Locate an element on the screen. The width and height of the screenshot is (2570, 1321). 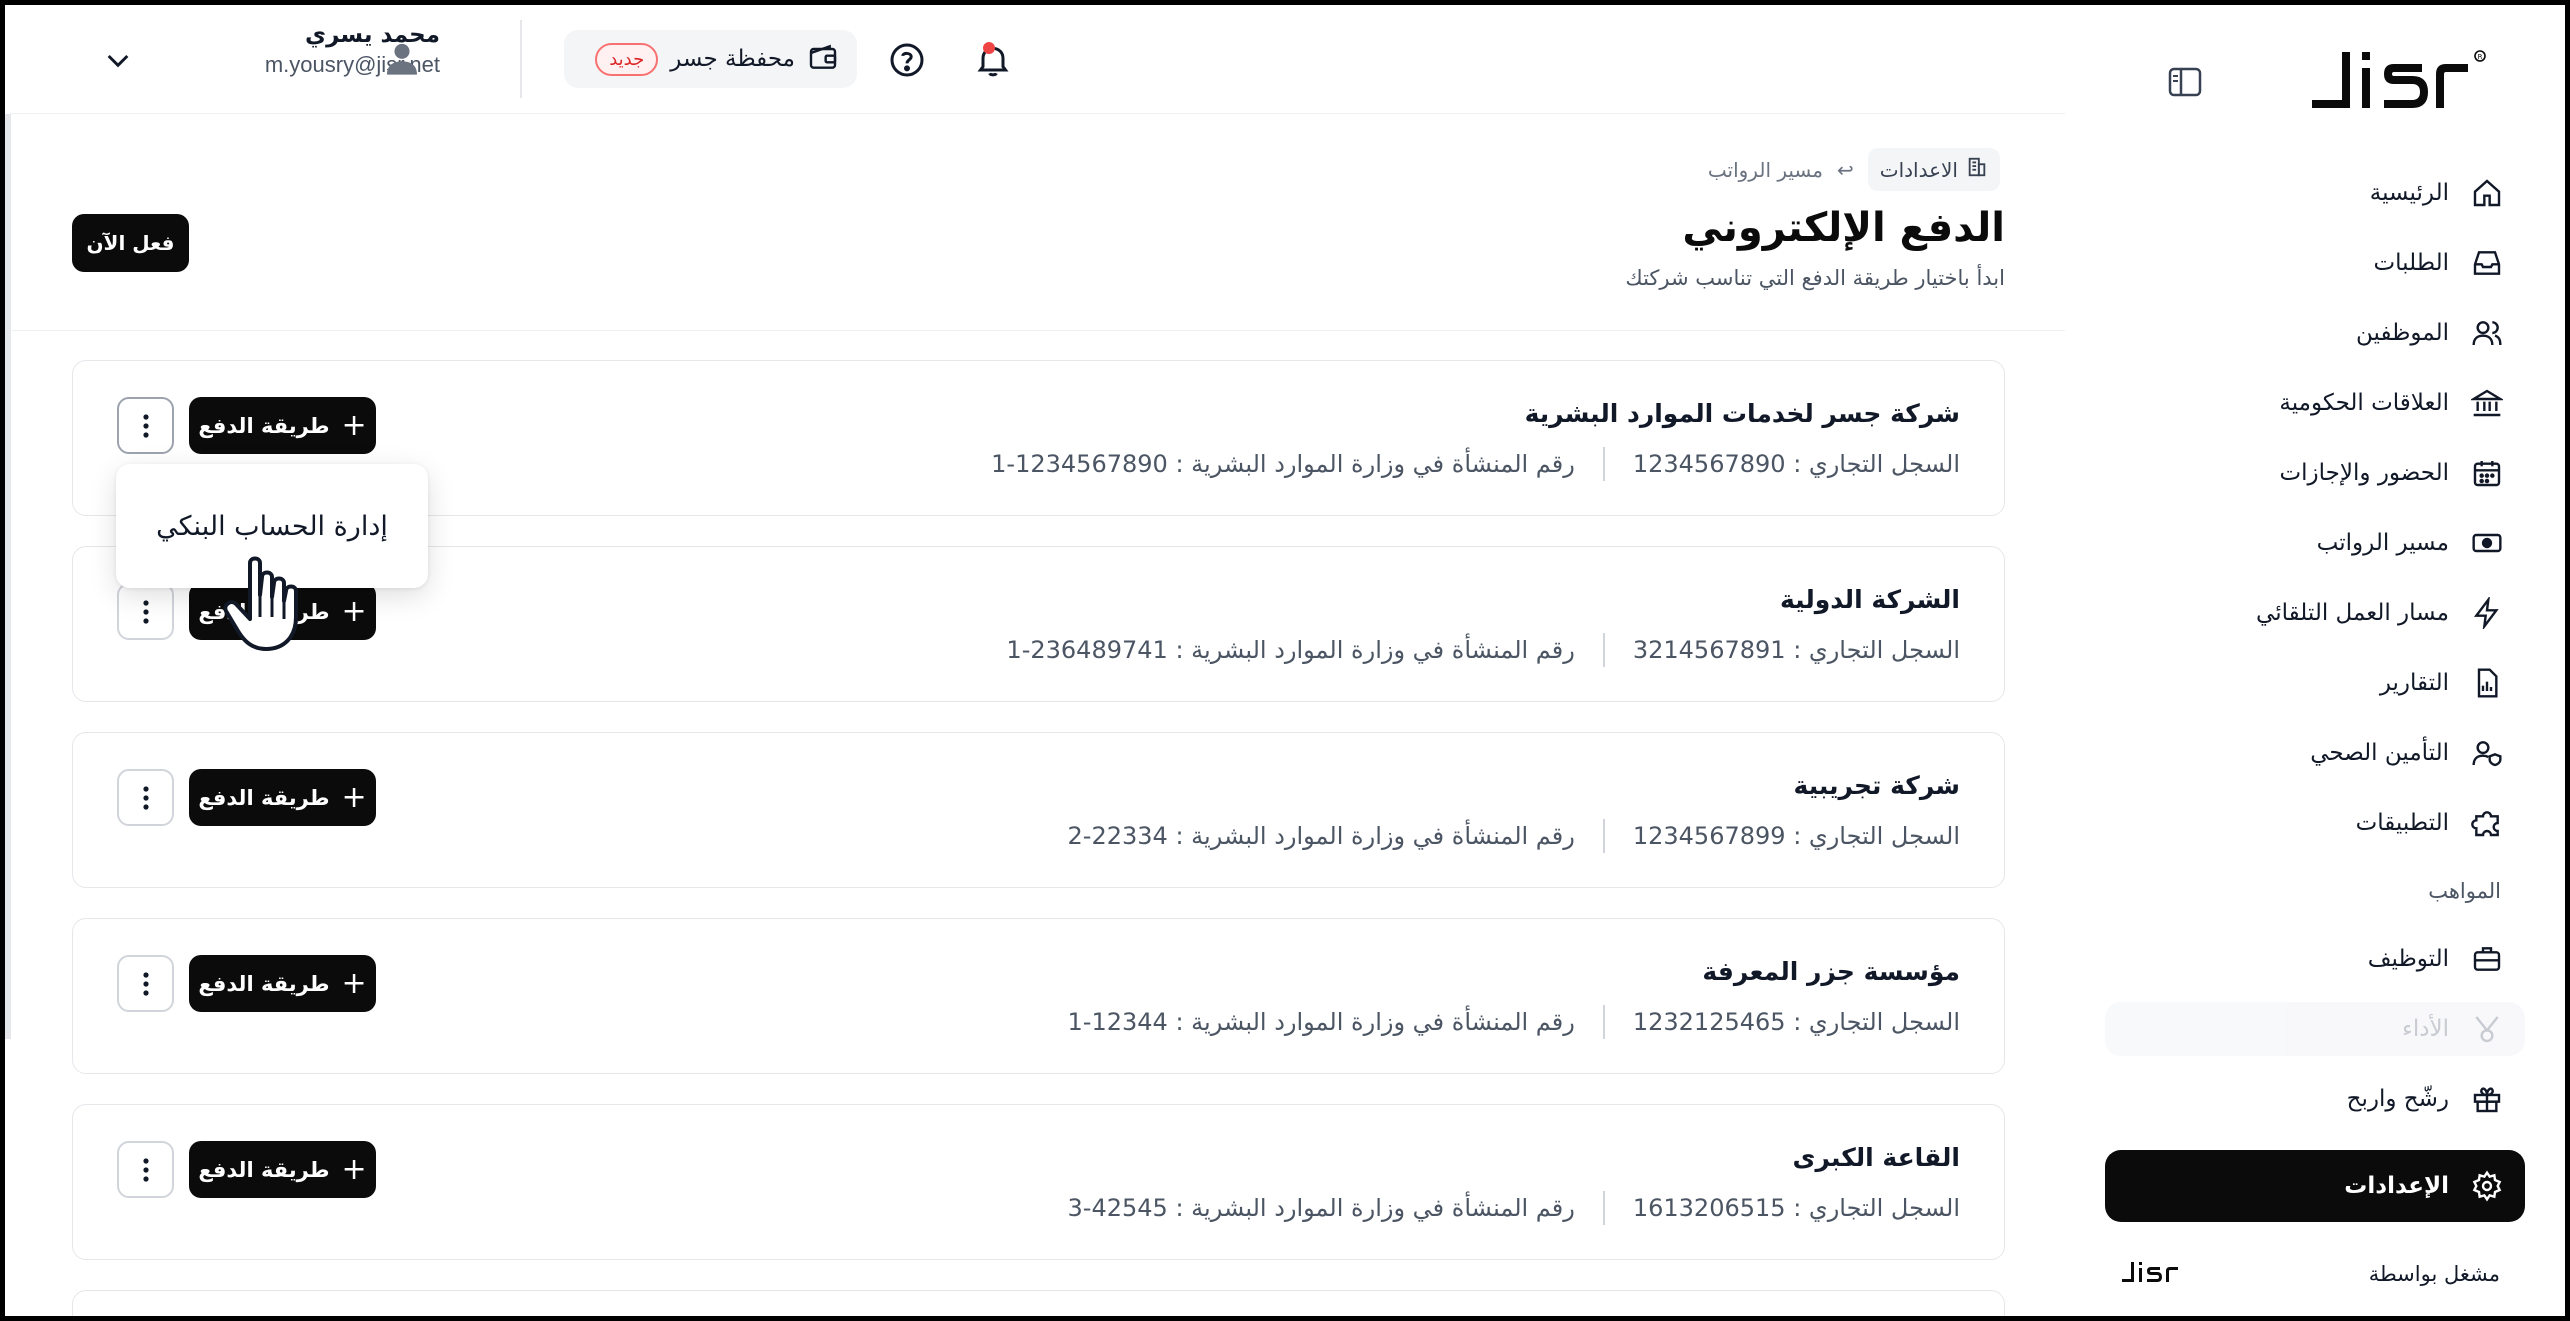
jisr-wallet-button: محفظة جسر جديد is located at coordinates (710, 59).